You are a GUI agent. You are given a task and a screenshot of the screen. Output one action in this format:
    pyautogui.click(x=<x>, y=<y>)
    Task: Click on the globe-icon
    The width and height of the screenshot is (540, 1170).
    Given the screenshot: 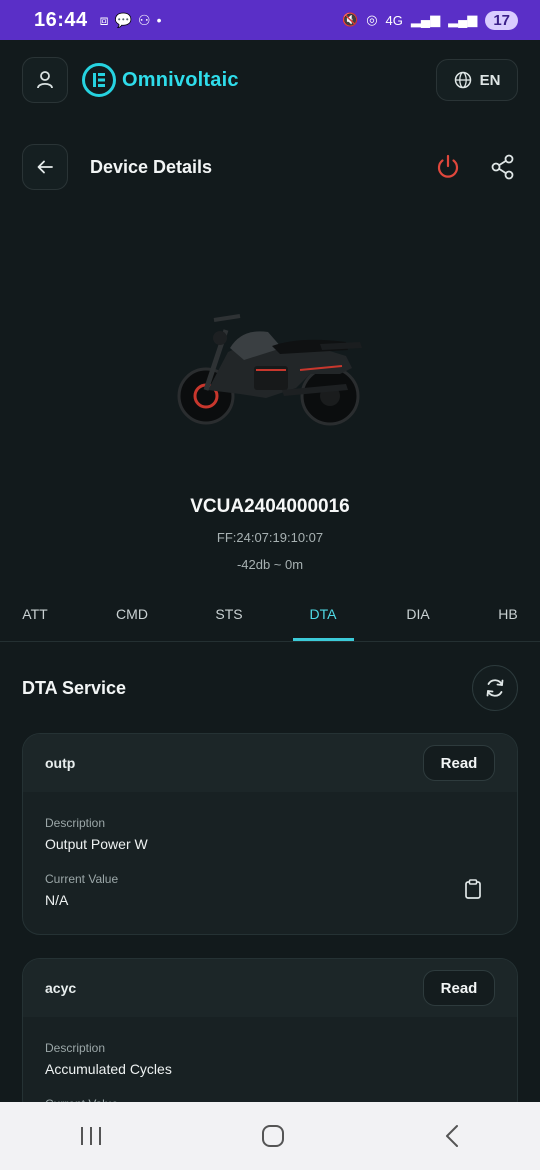 What is the action you would take?
    pyautogui.click(x=462, y=80)
    